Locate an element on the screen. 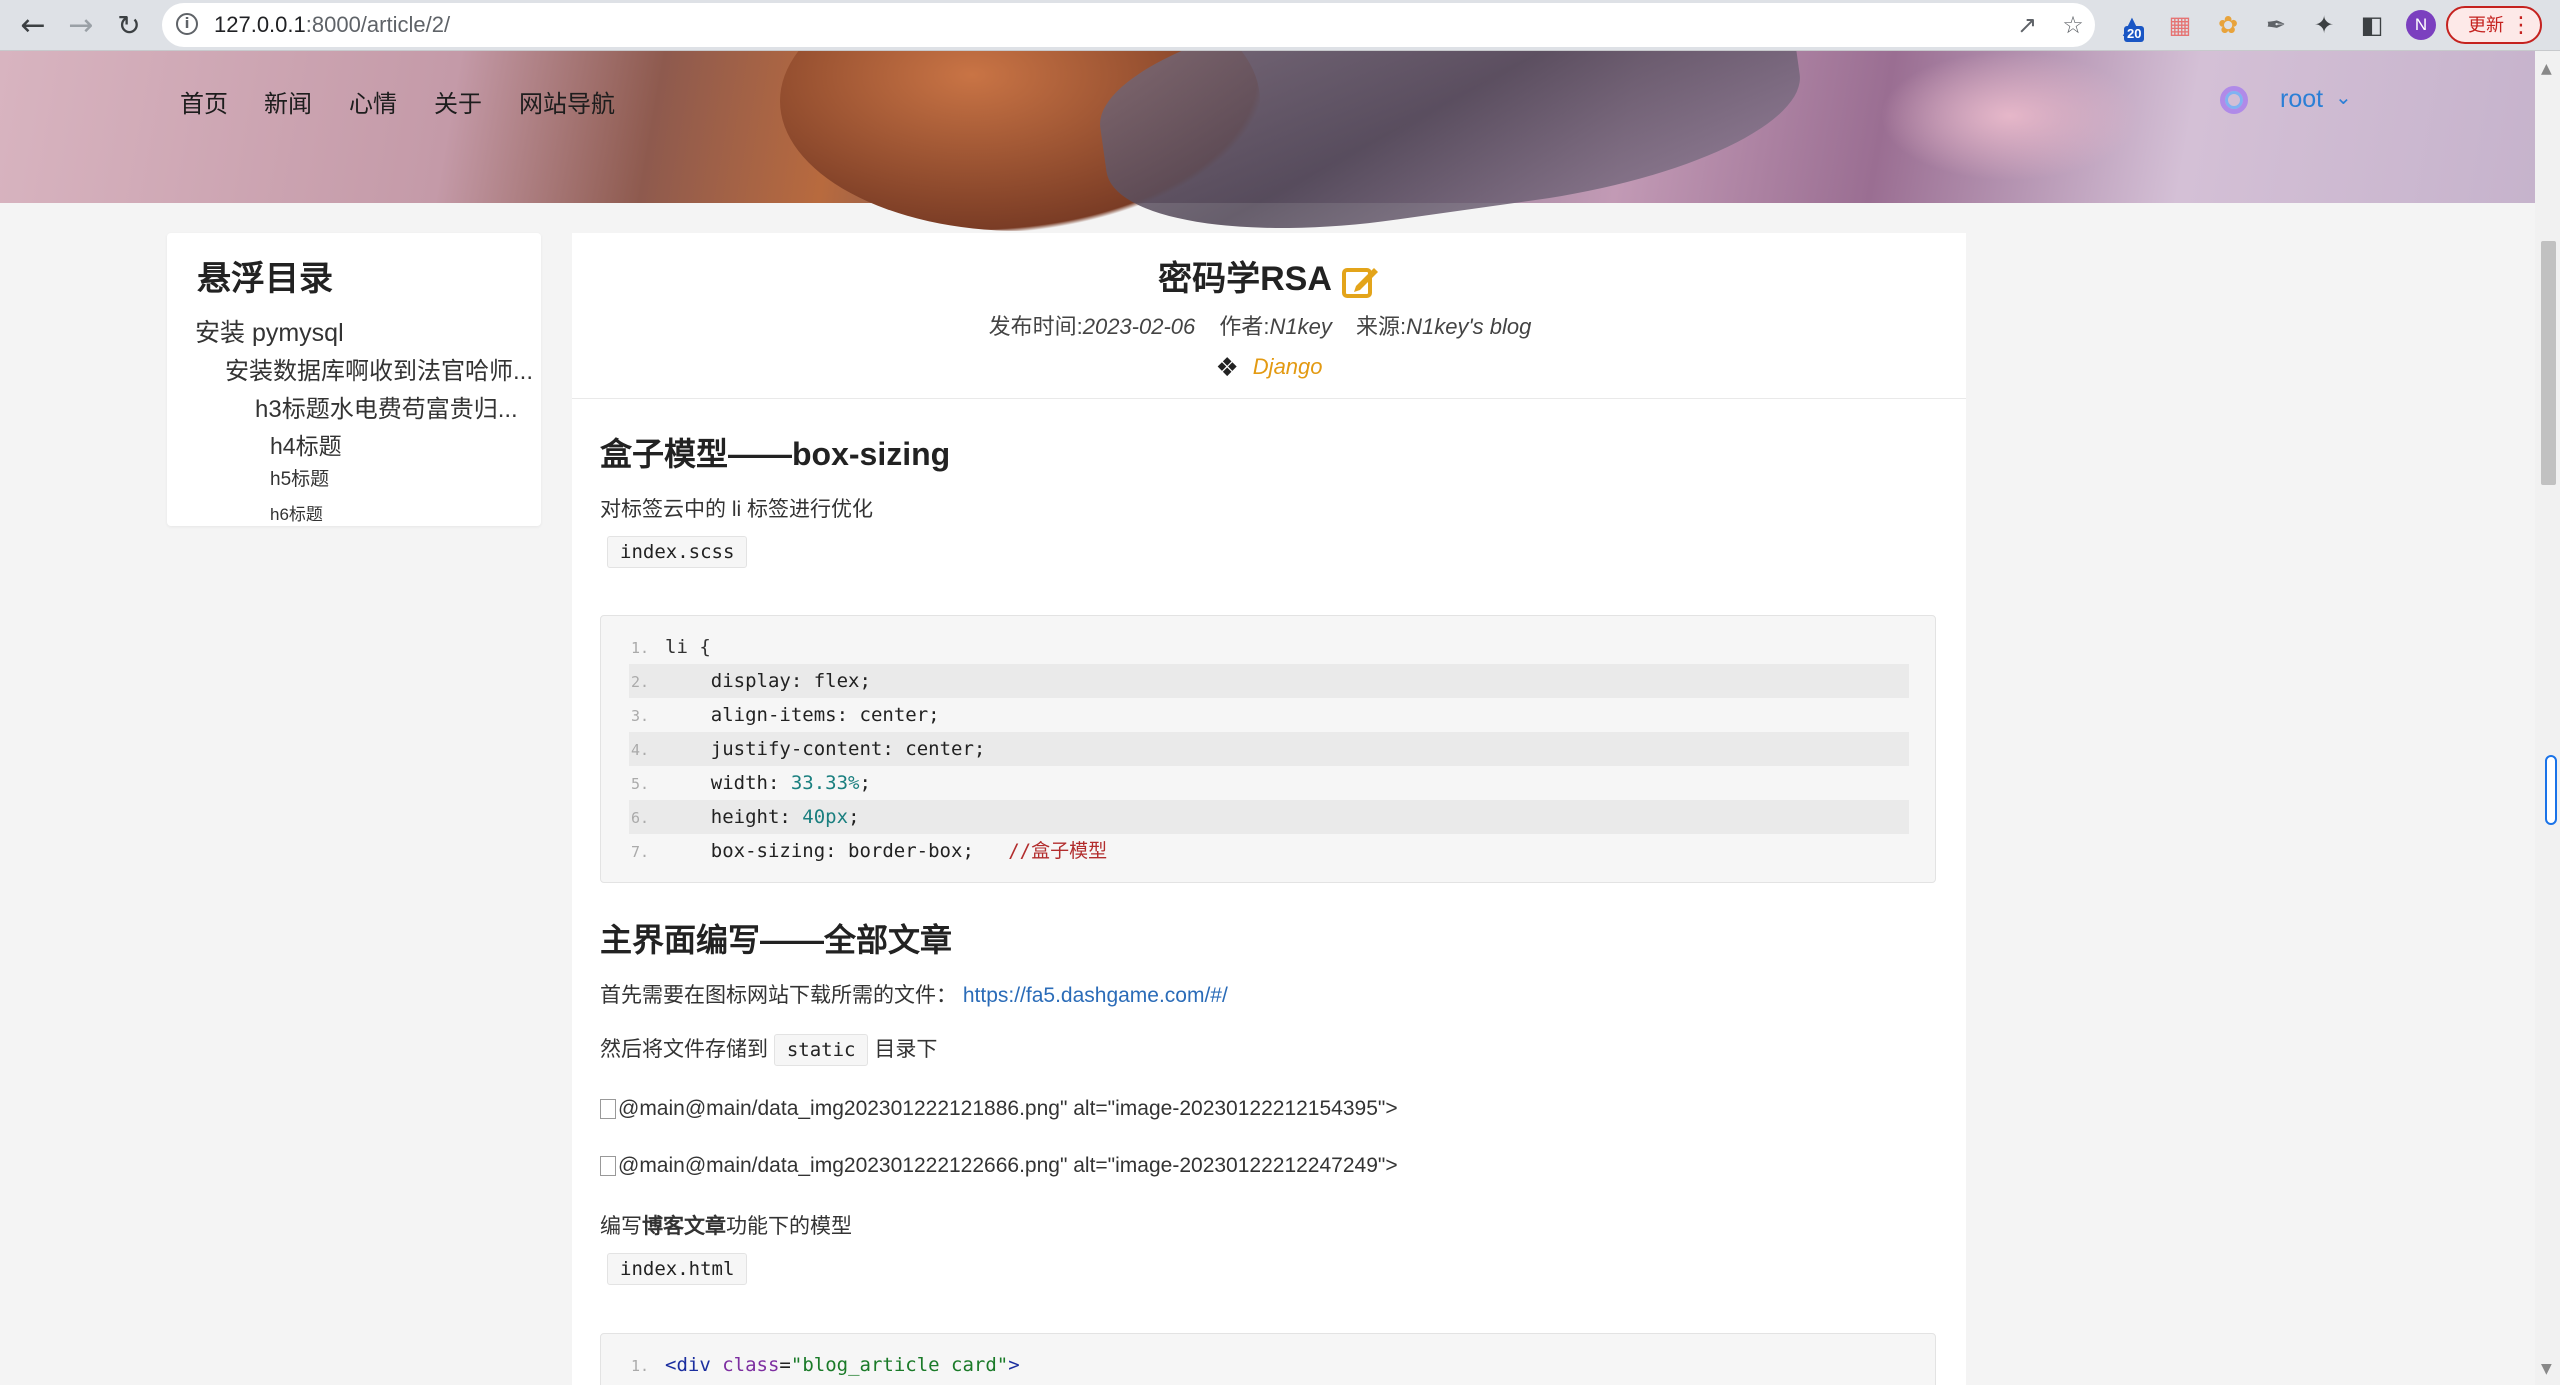 The width and height of the screenshot is (2560, 1385). paragraph-text: 编写 is located at coordinates (621, 1226).